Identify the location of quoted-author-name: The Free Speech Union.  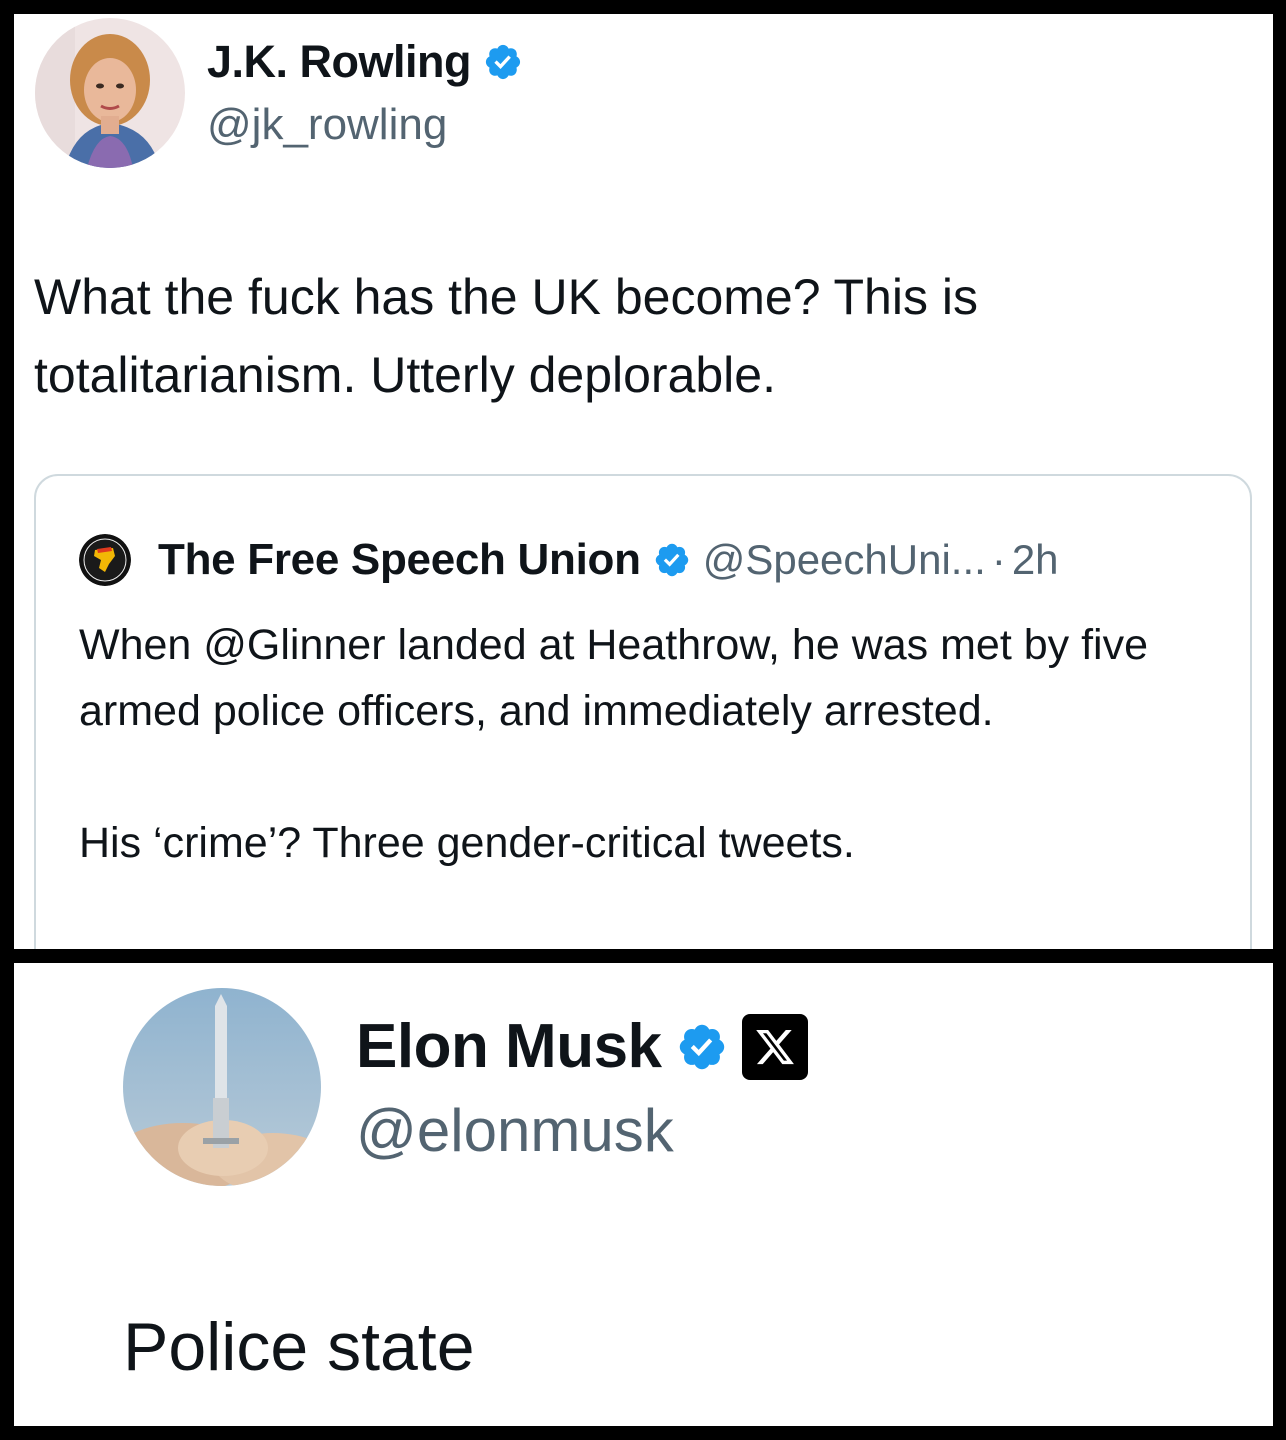
(399, 560).